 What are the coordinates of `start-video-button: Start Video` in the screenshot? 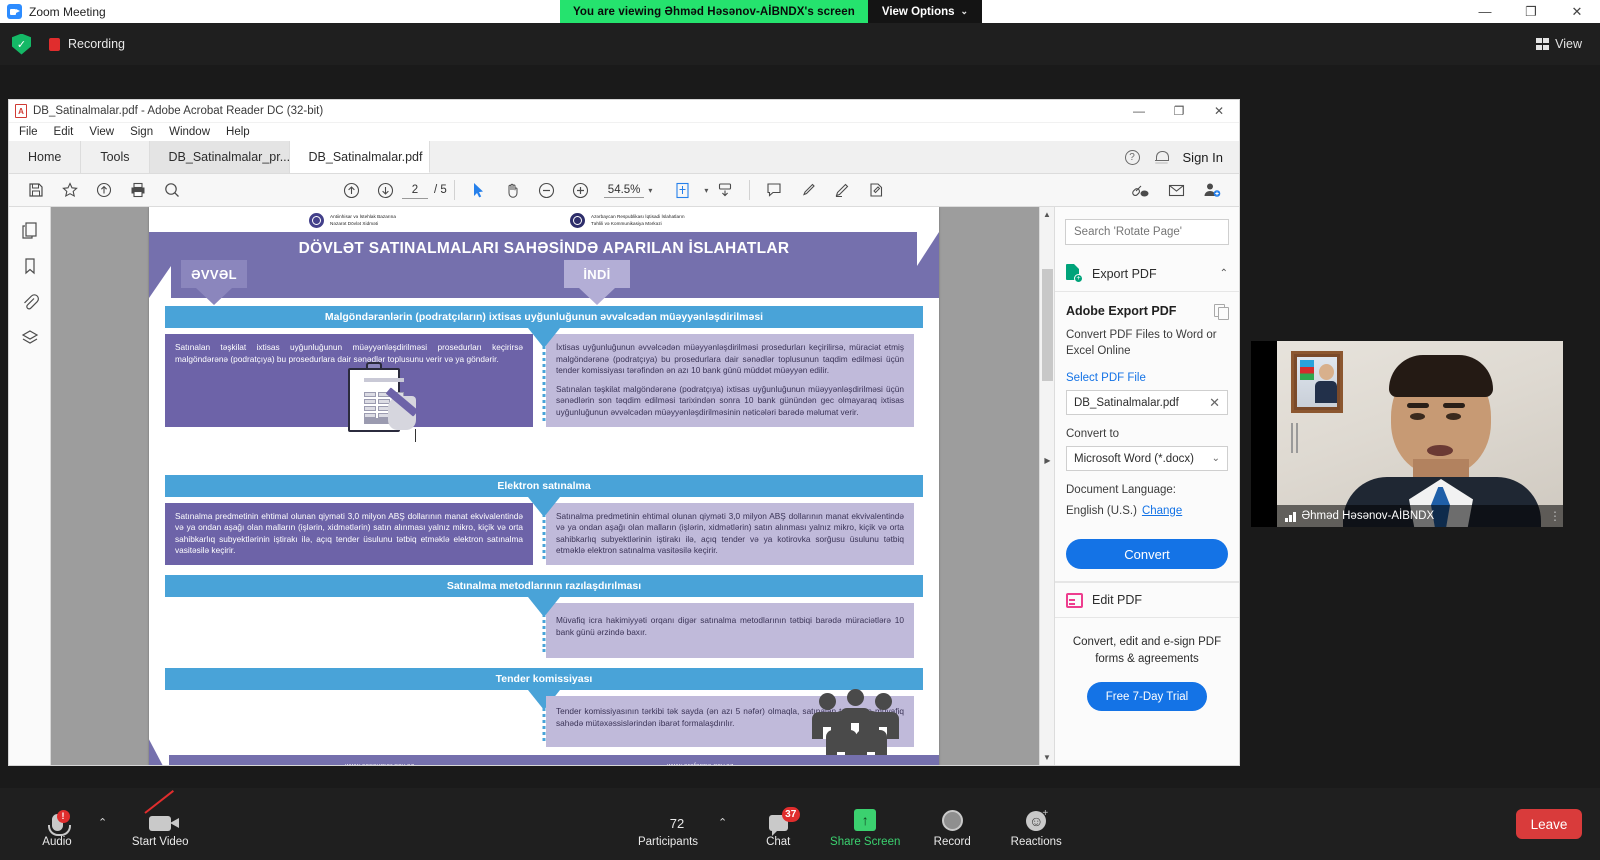 It's located at (160, 818).